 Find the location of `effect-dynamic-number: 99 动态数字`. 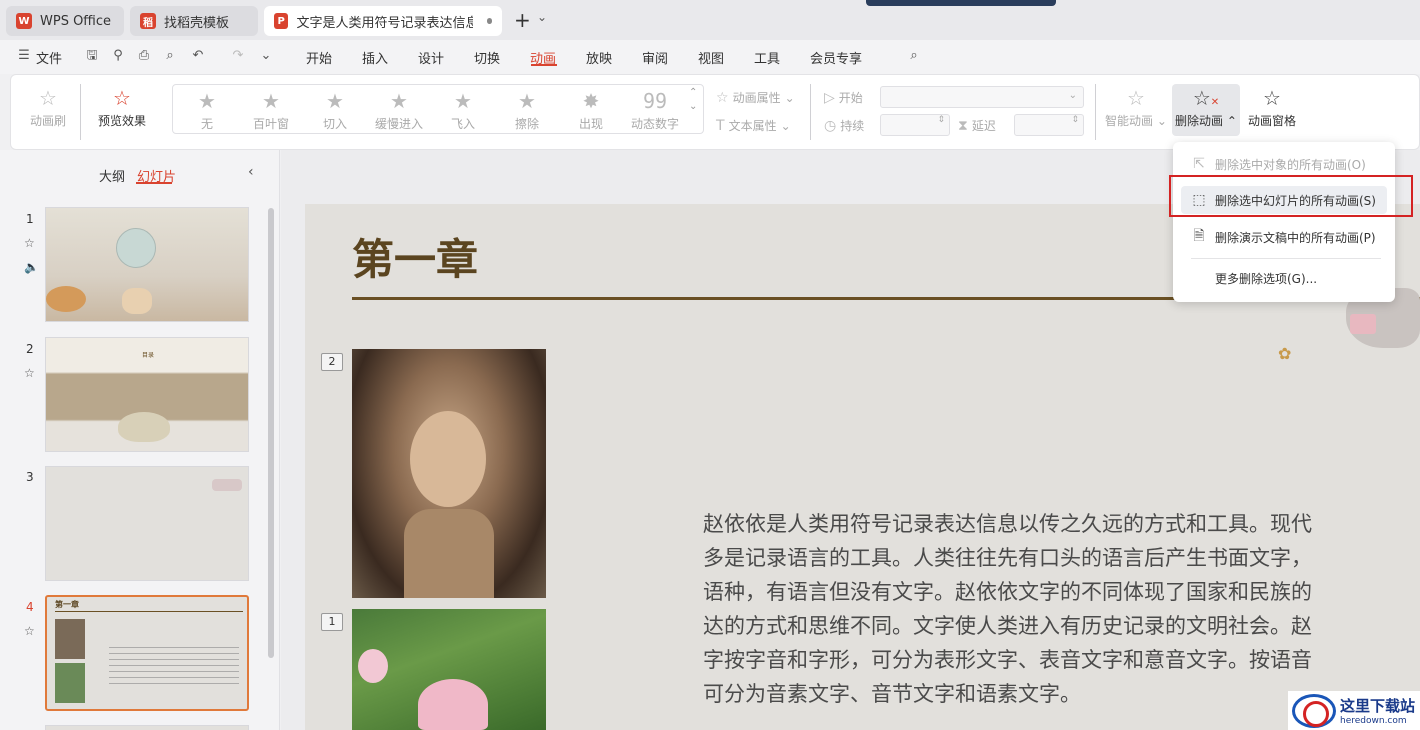

effect-dynamic-number: 99 动态数字 is located at coordinates (655, 110).